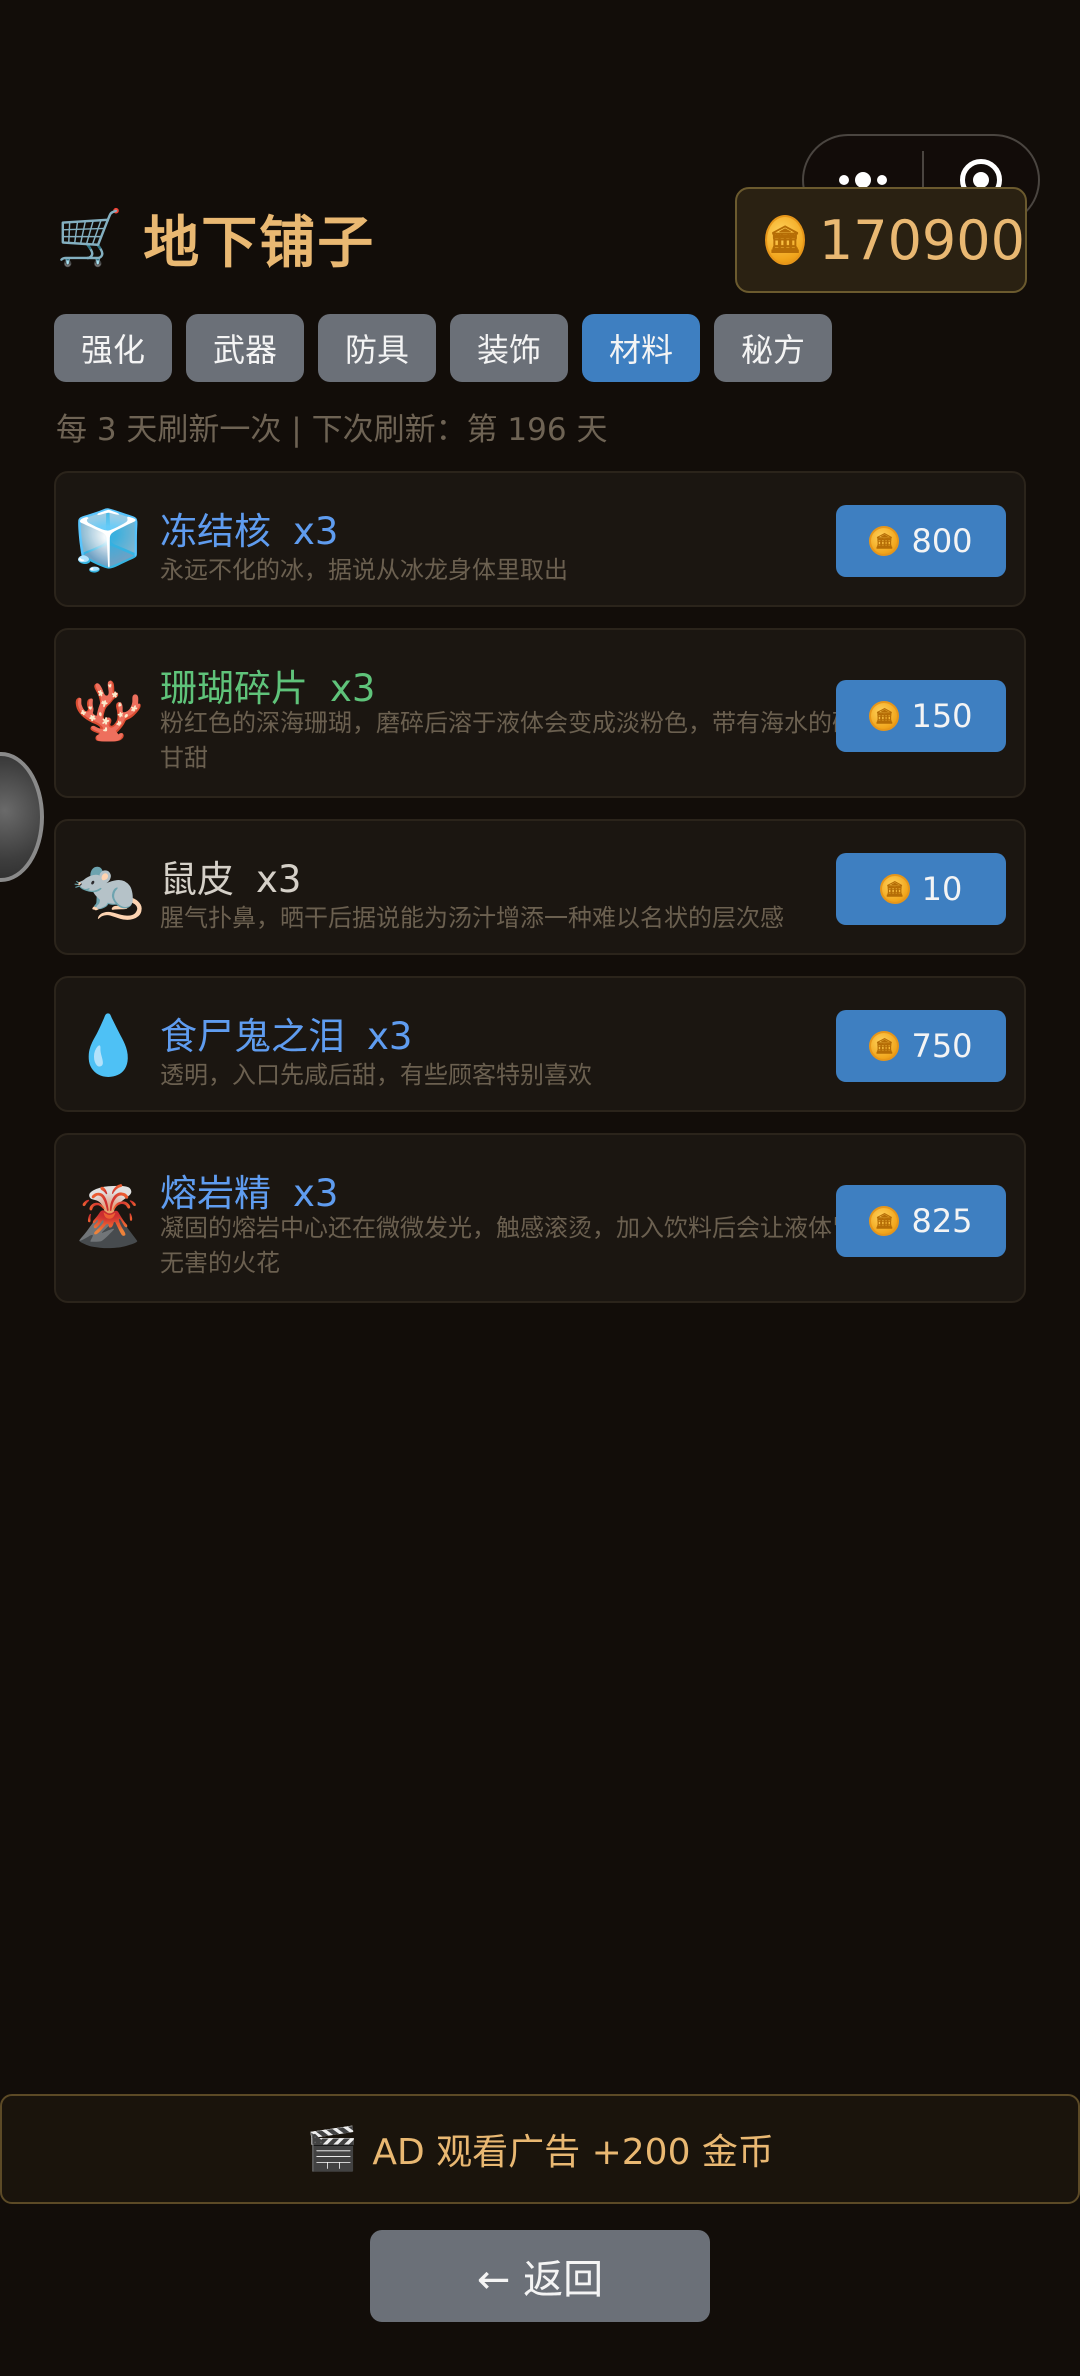  Describe the element at coordinates (332, 2148) in the screenshot. I see `clapper-icon: 🎬` at that location.